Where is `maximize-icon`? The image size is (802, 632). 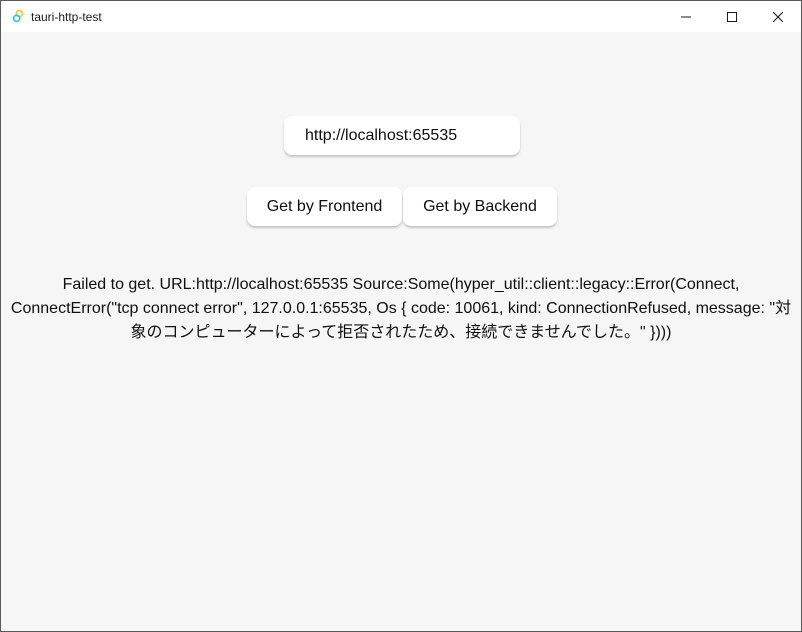
maximize-icon is located at coordinates (732, 16).